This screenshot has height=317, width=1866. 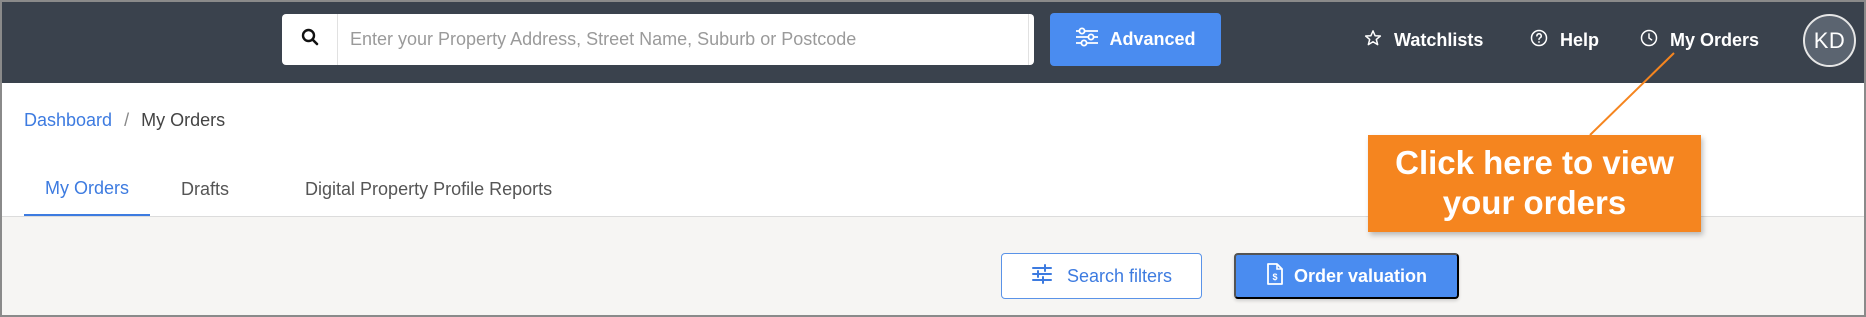 I want to click on search-filters-label: Search filters, so click(x=1119, y=275).